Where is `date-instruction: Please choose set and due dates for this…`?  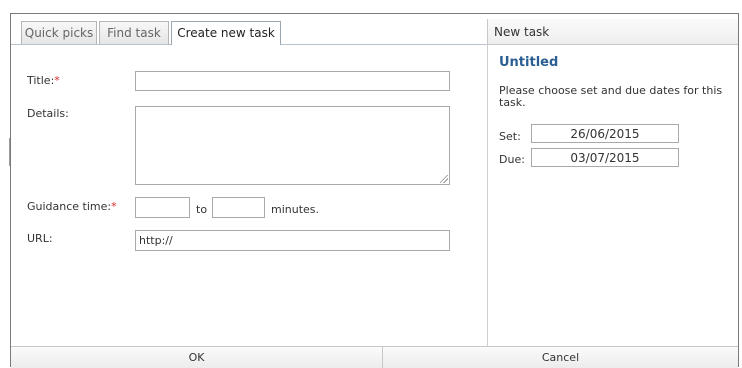
date-instruction: Please choose set and due dates for this… is located at coordinates (611, 96).